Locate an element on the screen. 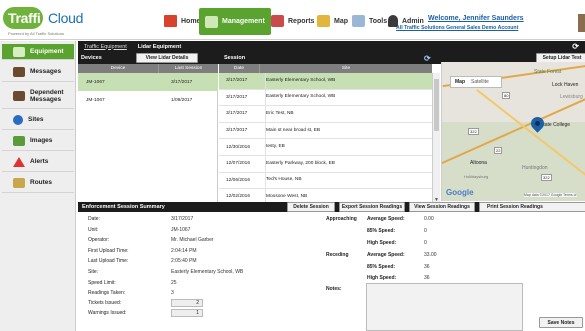 This screenshot has height=331, width=585. logo-main-text: Traffi is located at coordinates (24, 18).